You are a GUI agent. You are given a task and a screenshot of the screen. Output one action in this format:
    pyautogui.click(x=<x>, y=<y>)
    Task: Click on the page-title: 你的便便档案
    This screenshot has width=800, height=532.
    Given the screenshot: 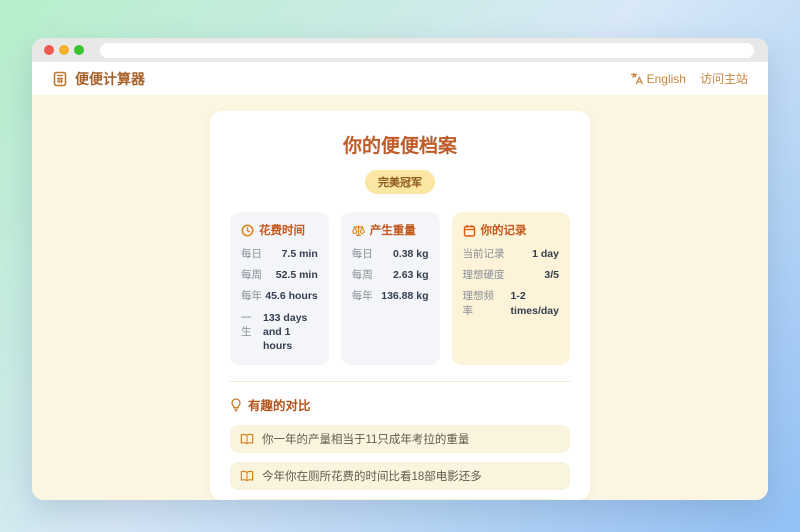 What is the action you would take?
    pyautogui.click(x=399, y=146)
    